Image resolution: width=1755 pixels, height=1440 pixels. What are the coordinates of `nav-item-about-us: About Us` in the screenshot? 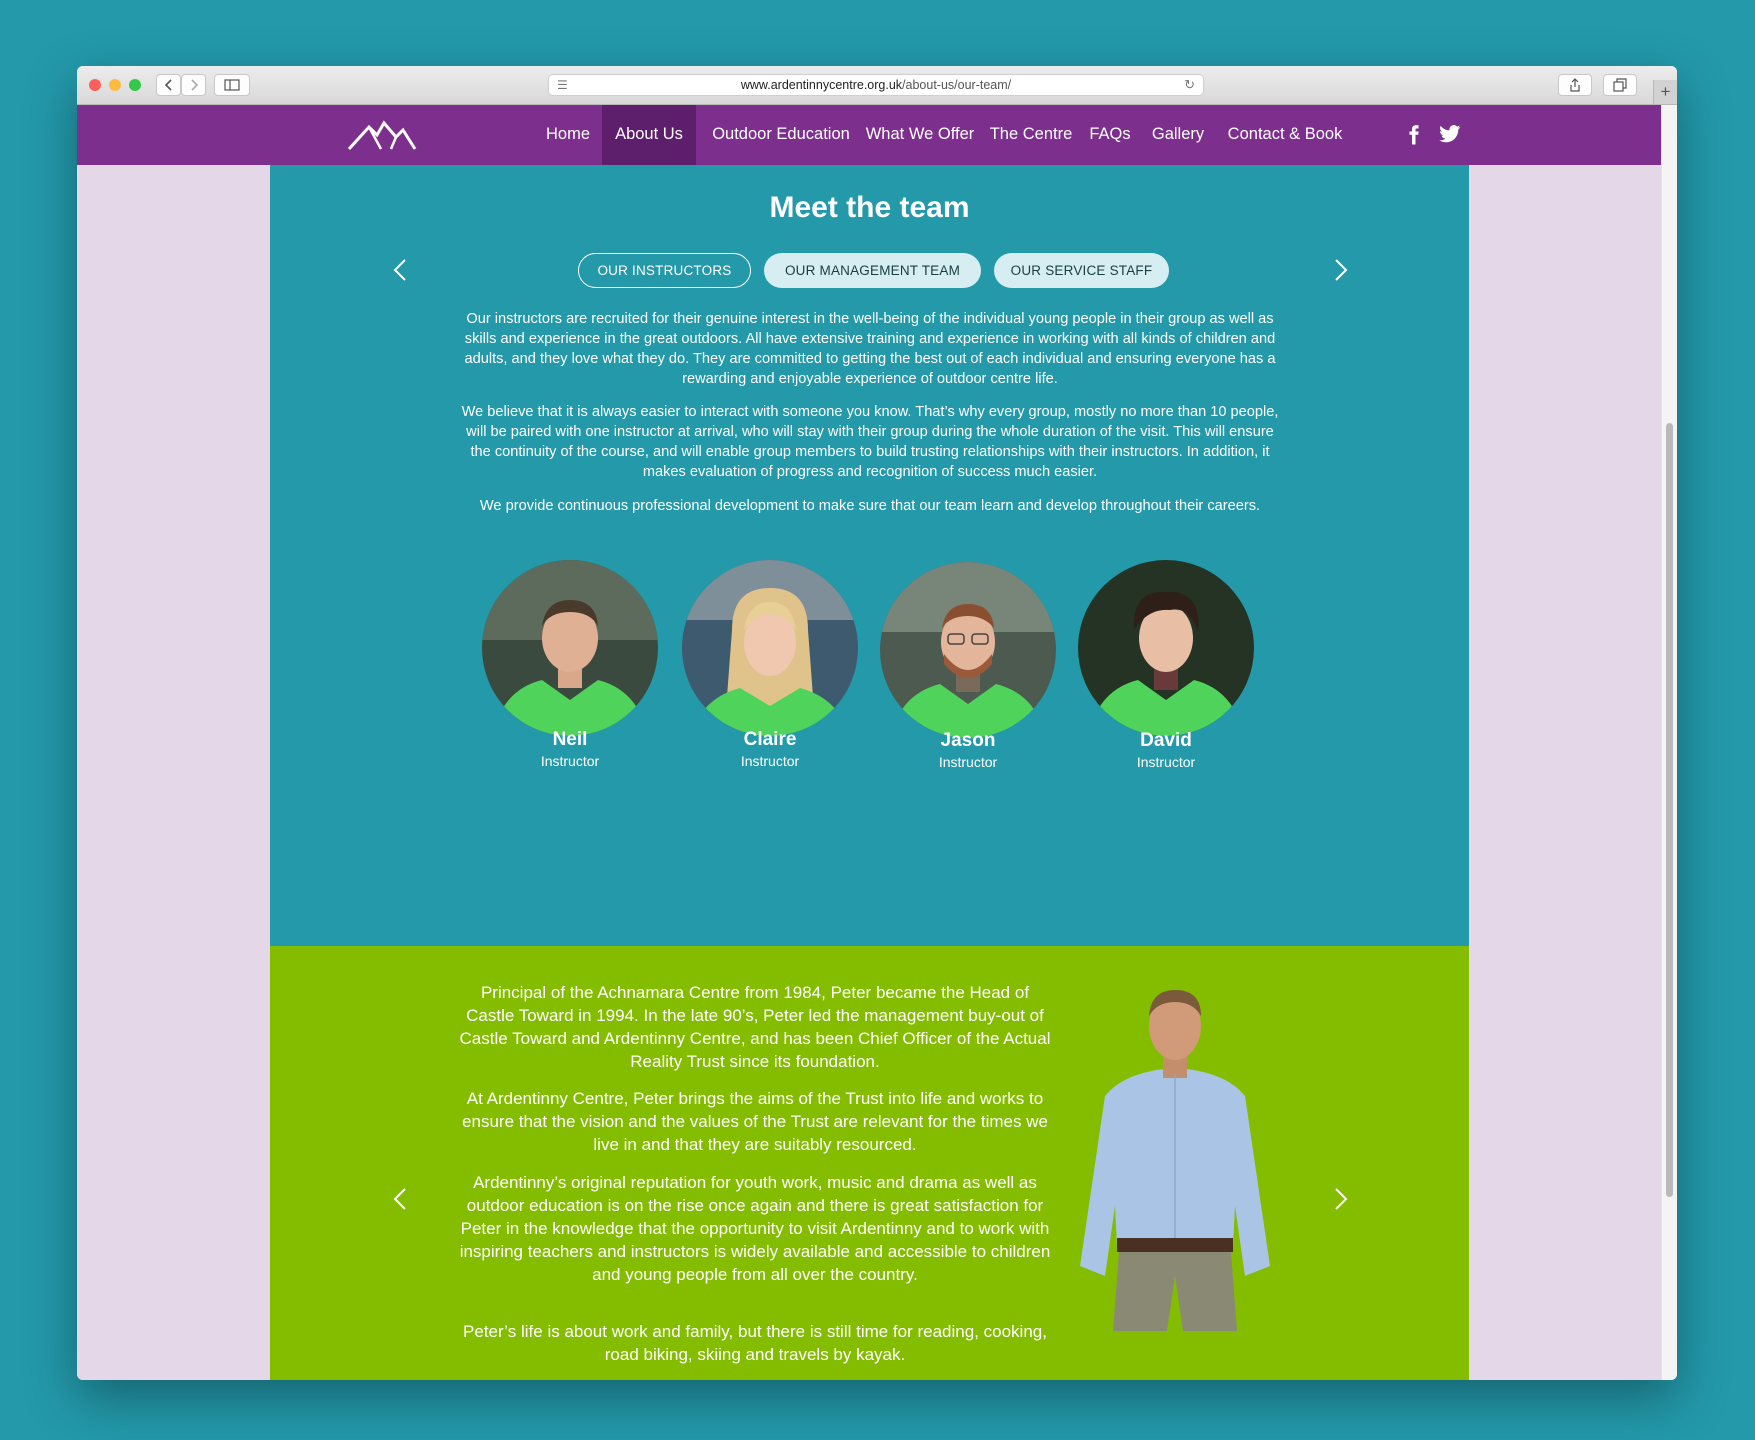 It's located at (649, 135).